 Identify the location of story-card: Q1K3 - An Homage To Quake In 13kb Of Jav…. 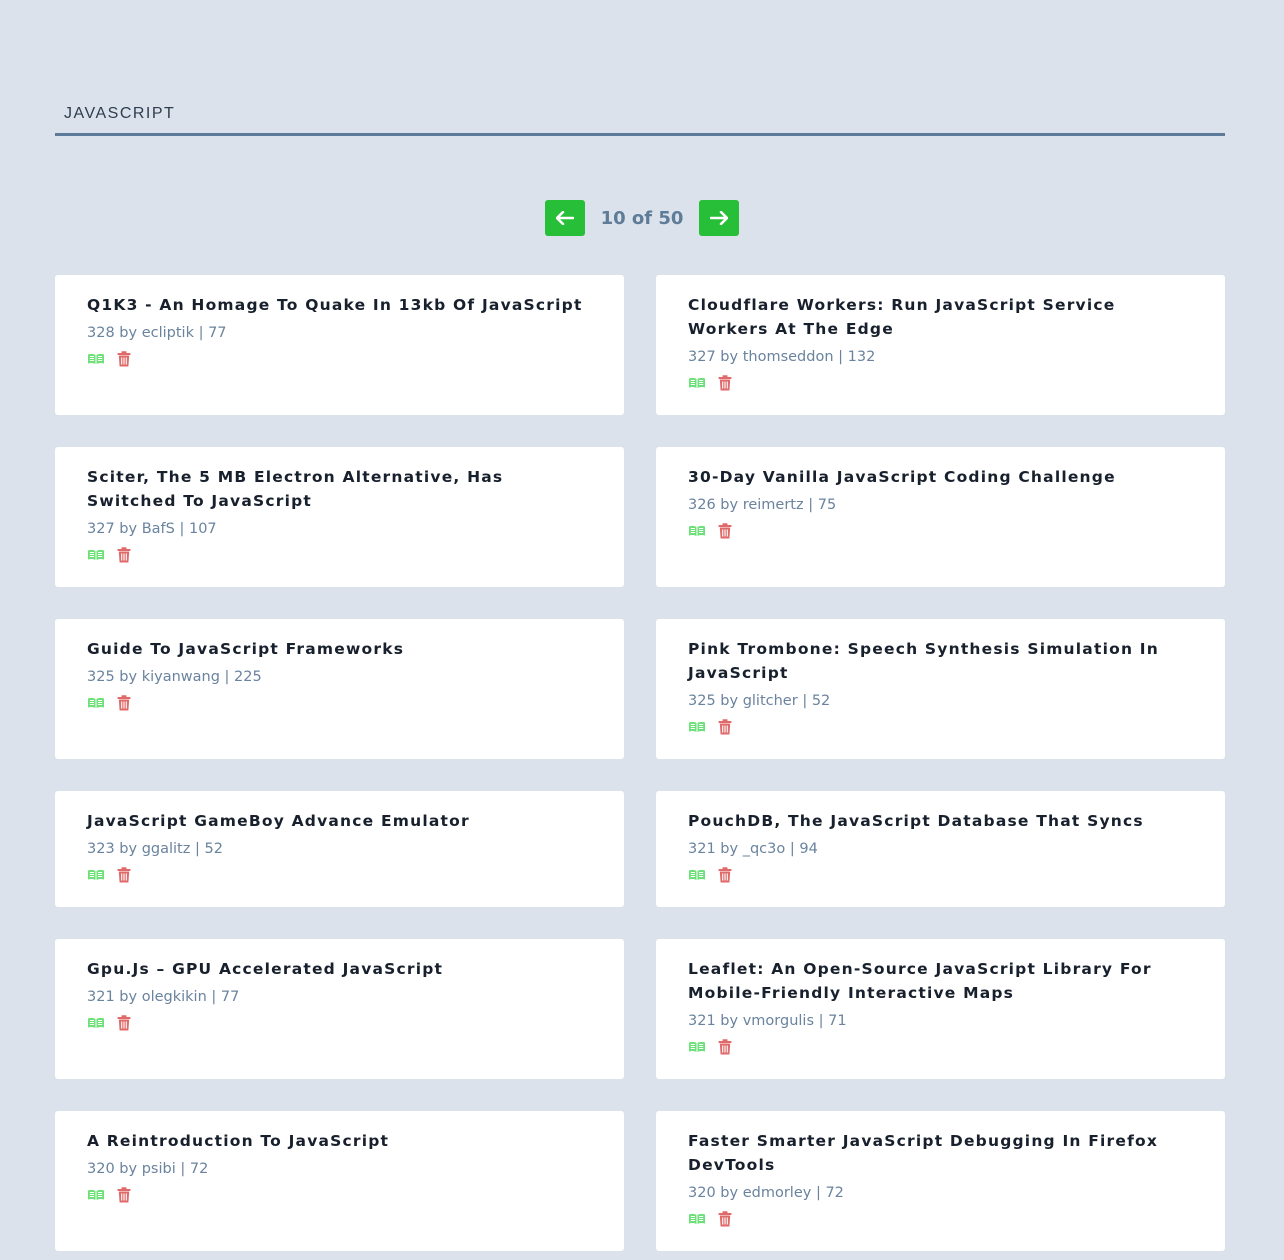
(339, 345).